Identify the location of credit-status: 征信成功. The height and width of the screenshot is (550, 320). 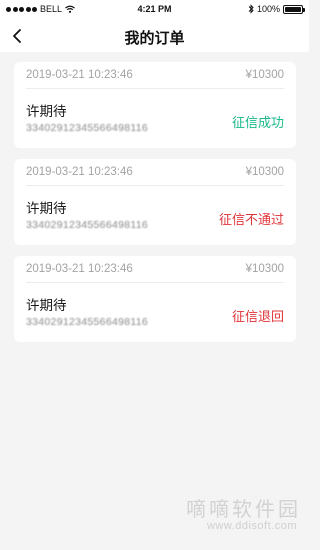
(257, 122).